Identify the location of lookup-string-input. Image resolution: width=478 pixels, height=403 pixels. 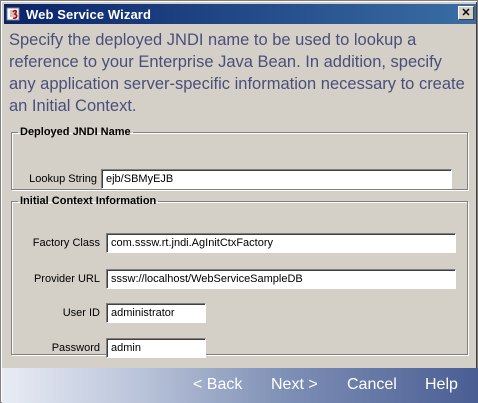
(276, 179).